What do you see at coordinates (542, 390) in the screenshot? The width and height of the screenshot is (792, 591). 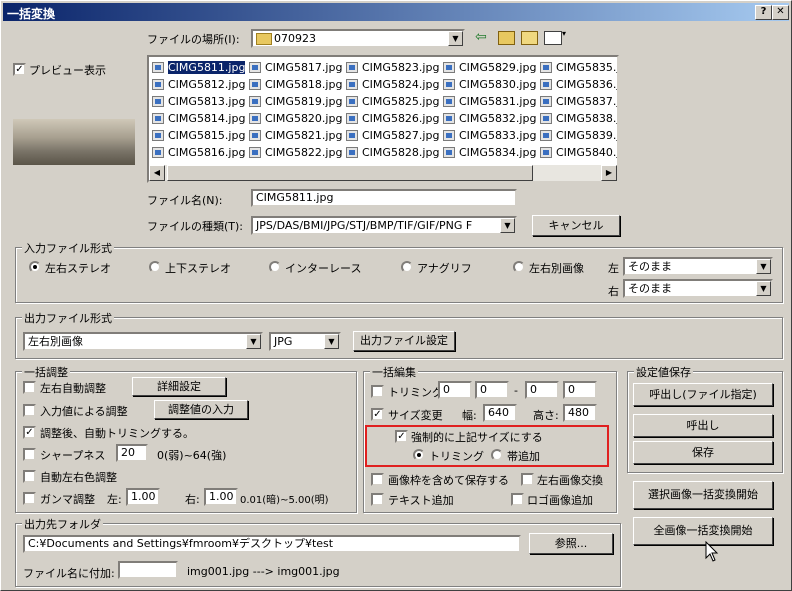 I see `trim-value-3: 0` at bounding box center [542, 390].